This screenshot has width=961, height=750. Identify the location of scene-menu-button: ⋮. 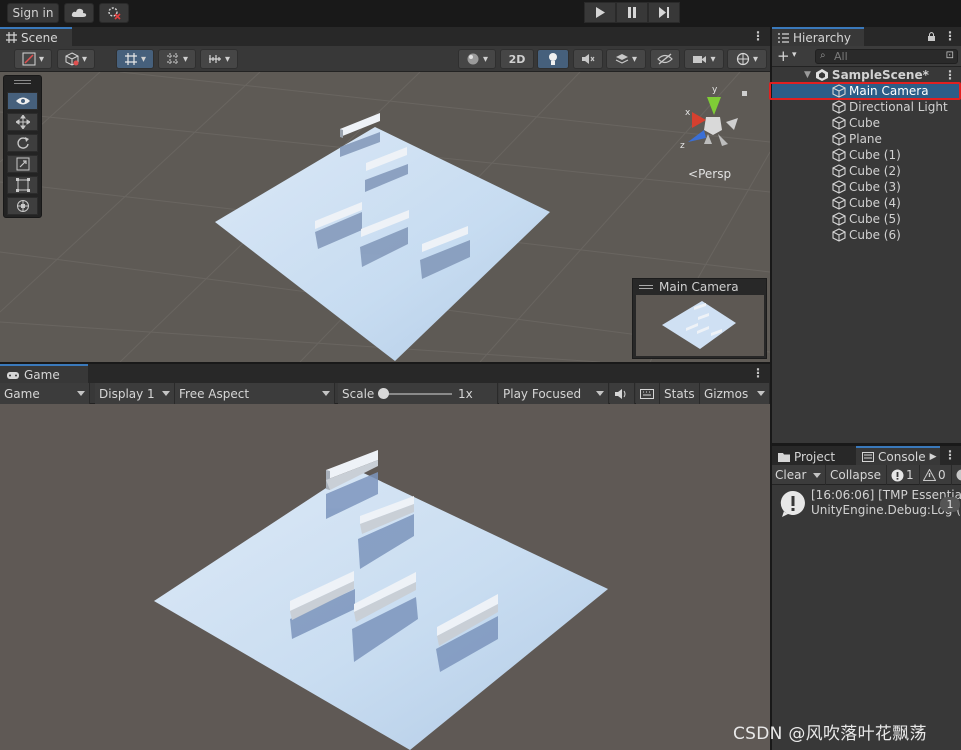
(758, 36).